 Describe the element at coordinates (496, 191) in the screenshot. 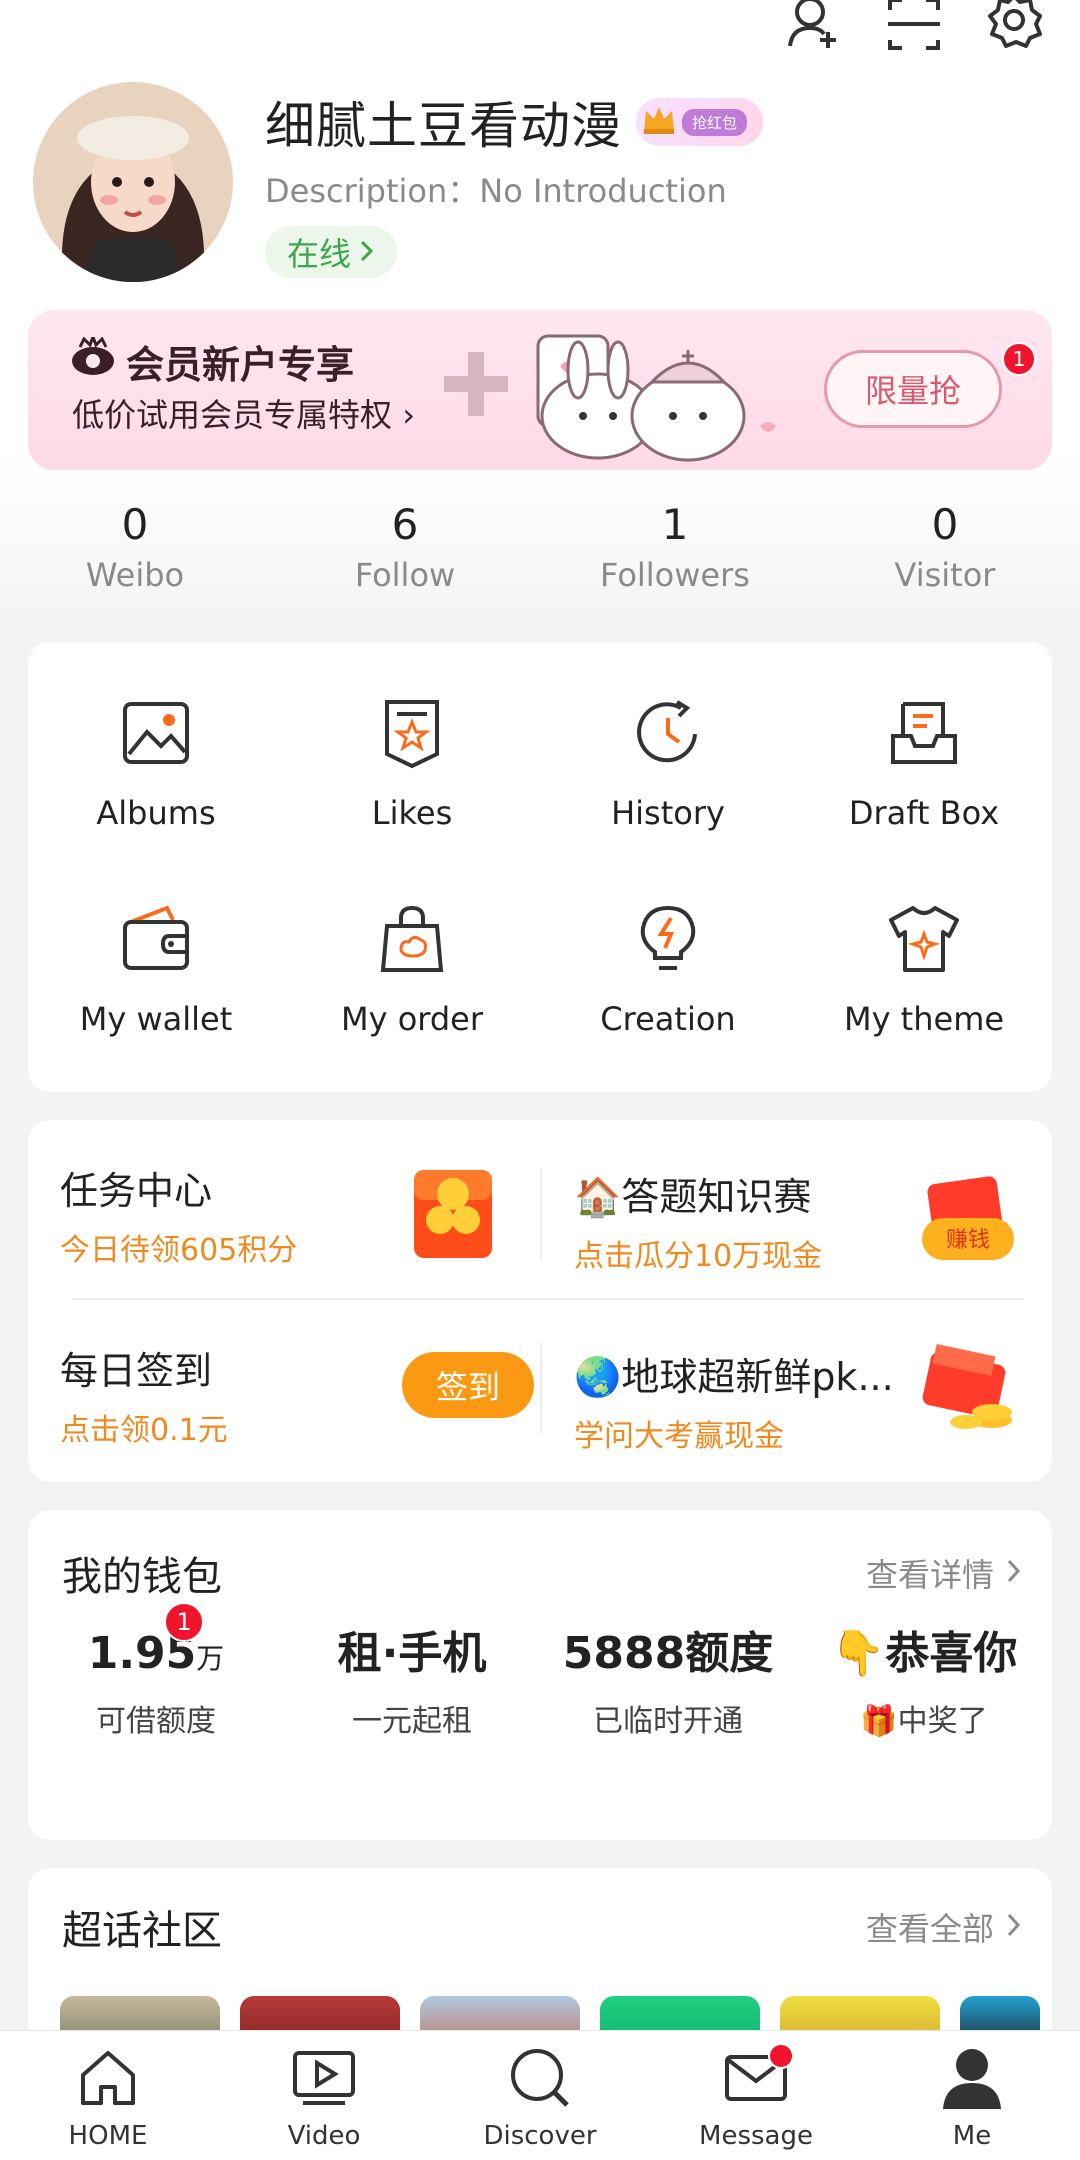

I see `profile-description: Description：No Introduction` at that location.